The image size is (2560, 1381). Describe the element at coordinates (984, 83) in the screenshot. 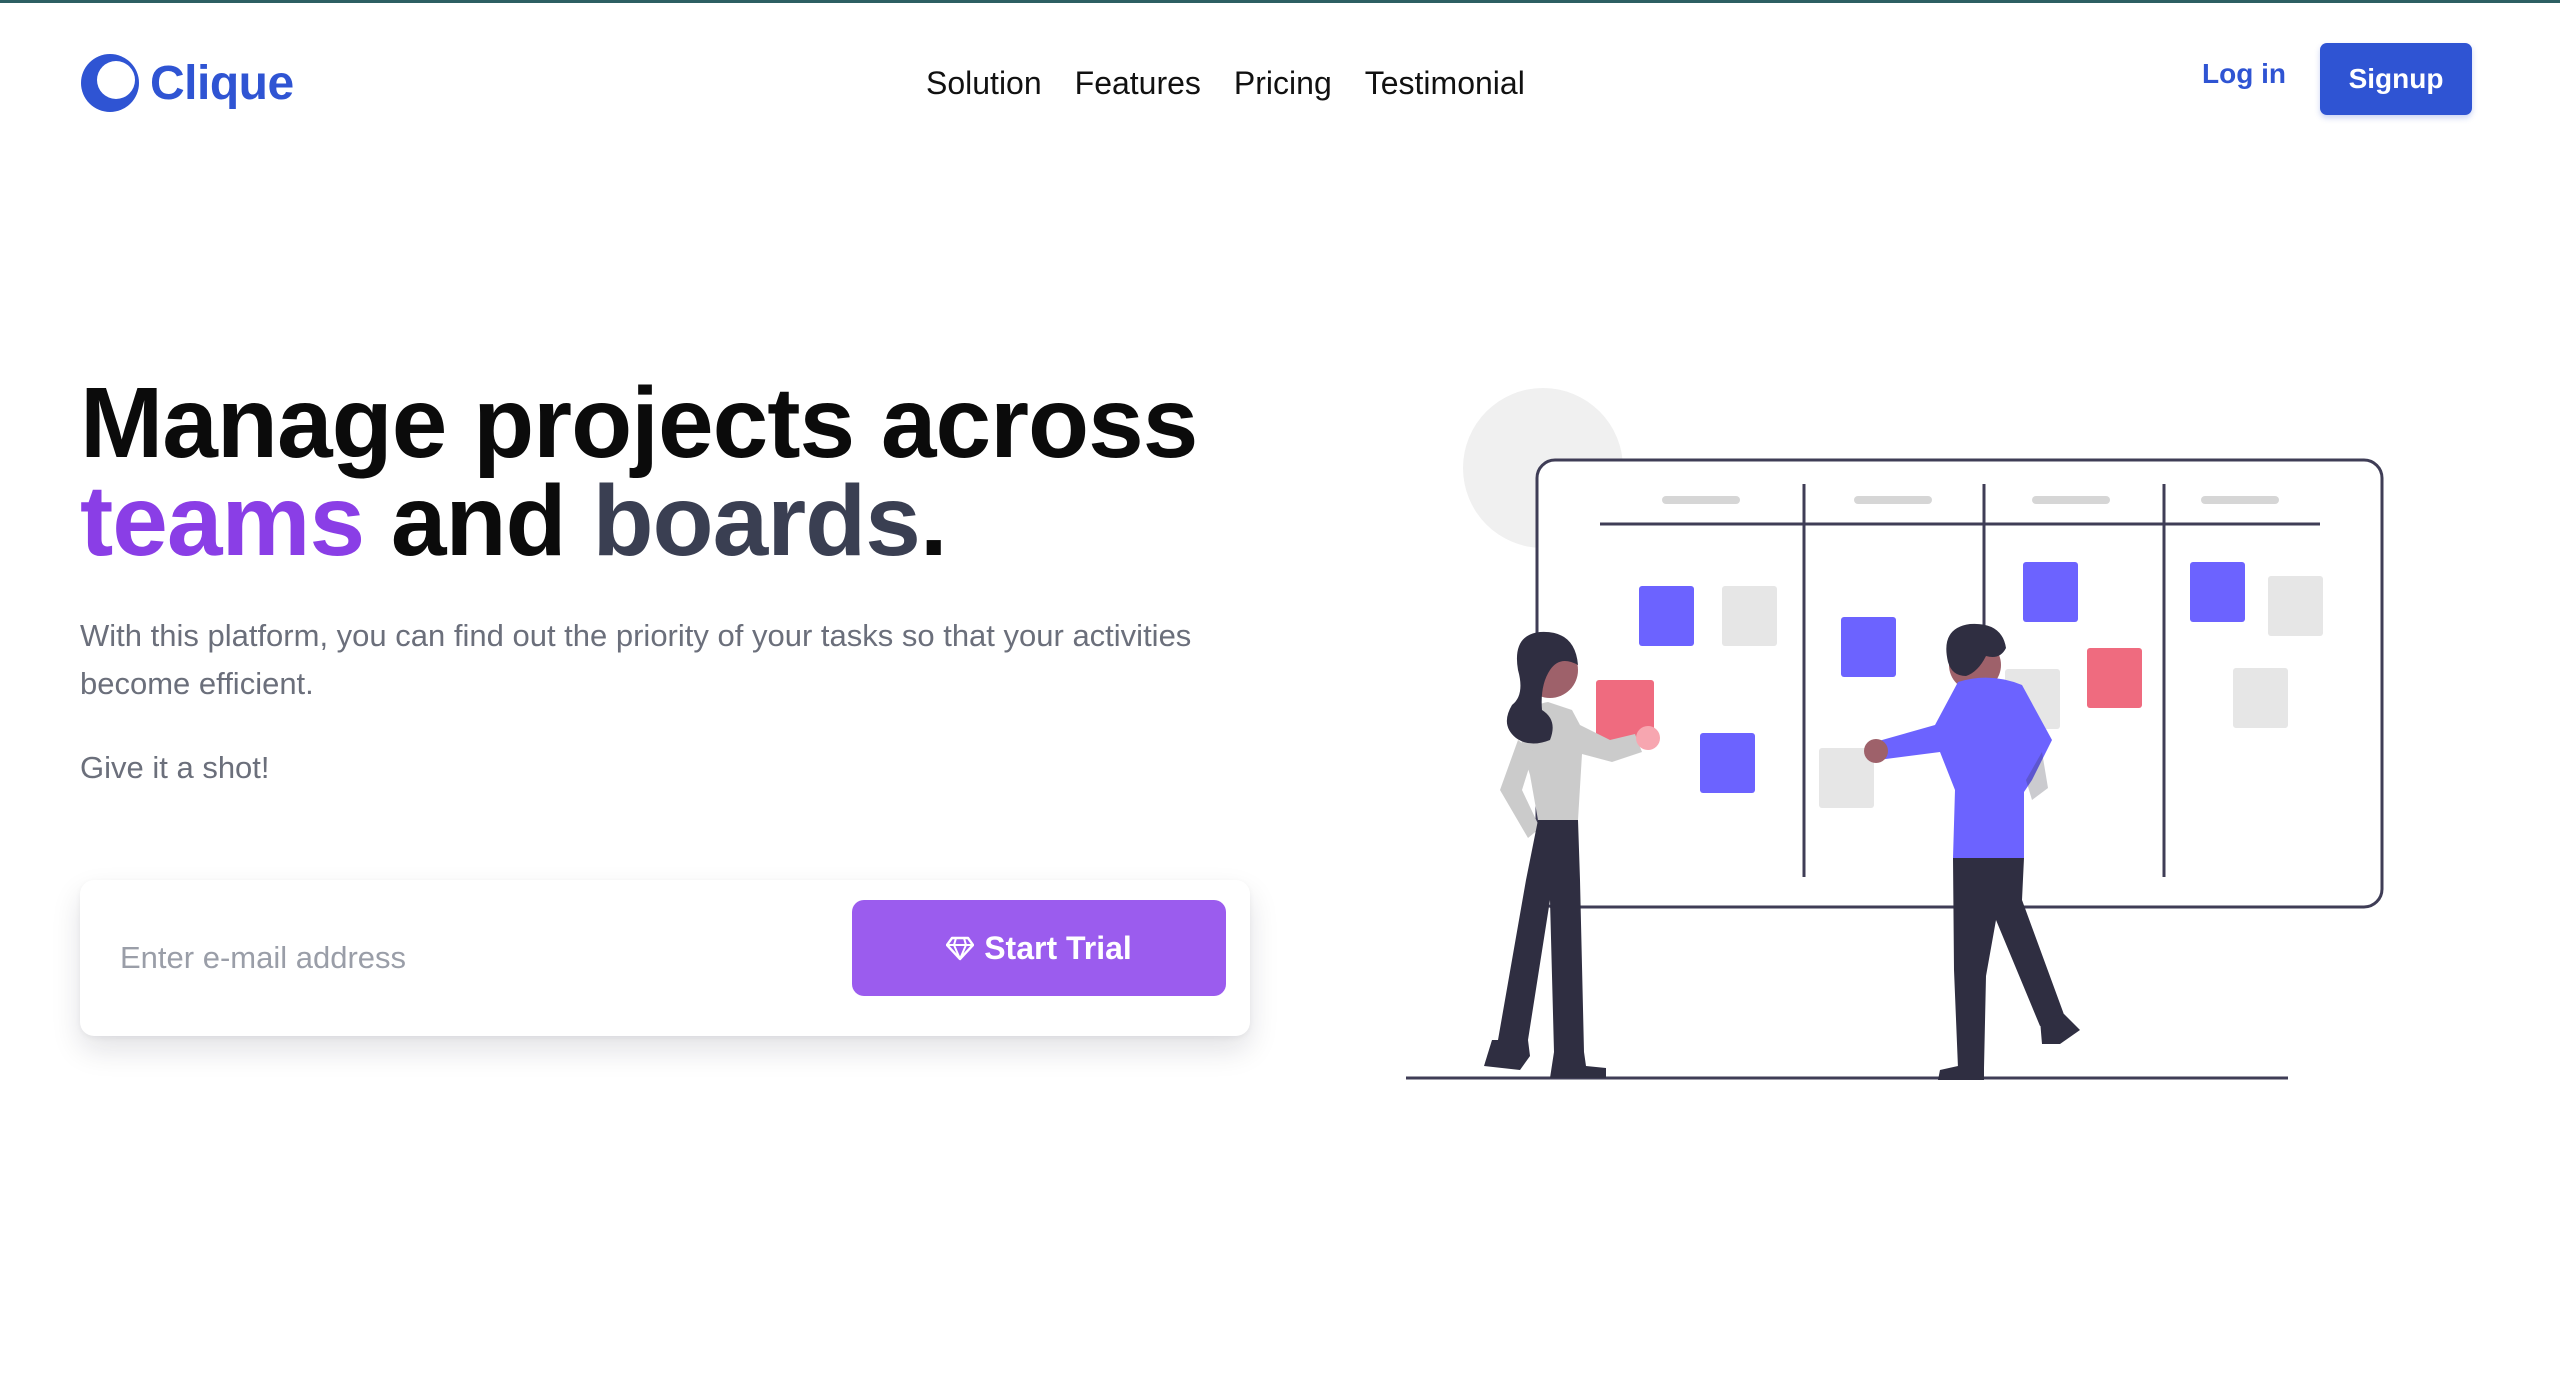

I see `nav-item-solution: Solution` at that location.